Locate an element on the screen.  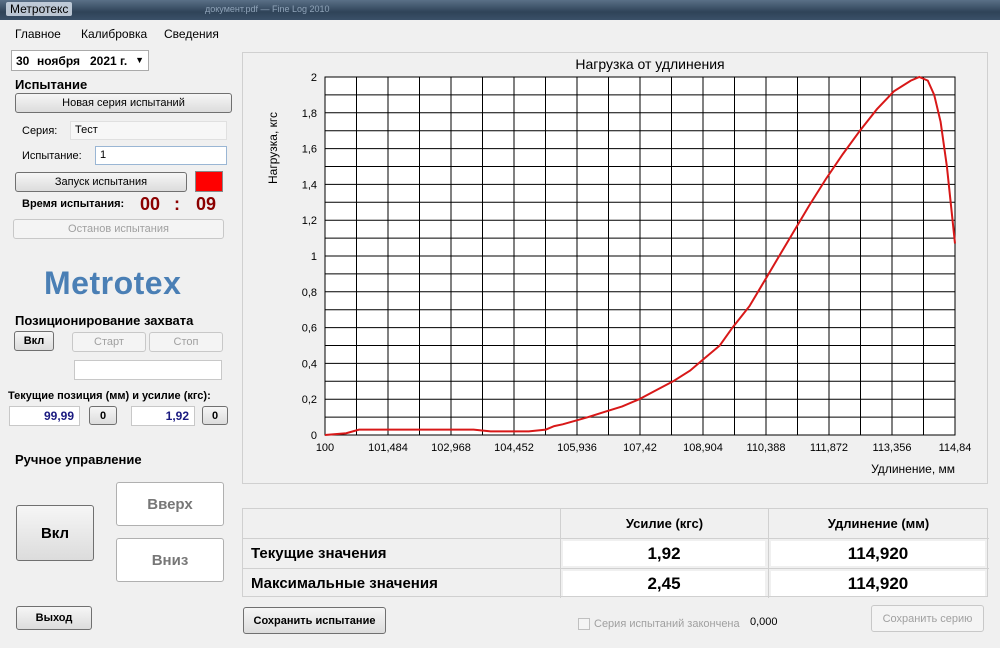
max-force-value: 2,45 is located at coordinates (664, 583).